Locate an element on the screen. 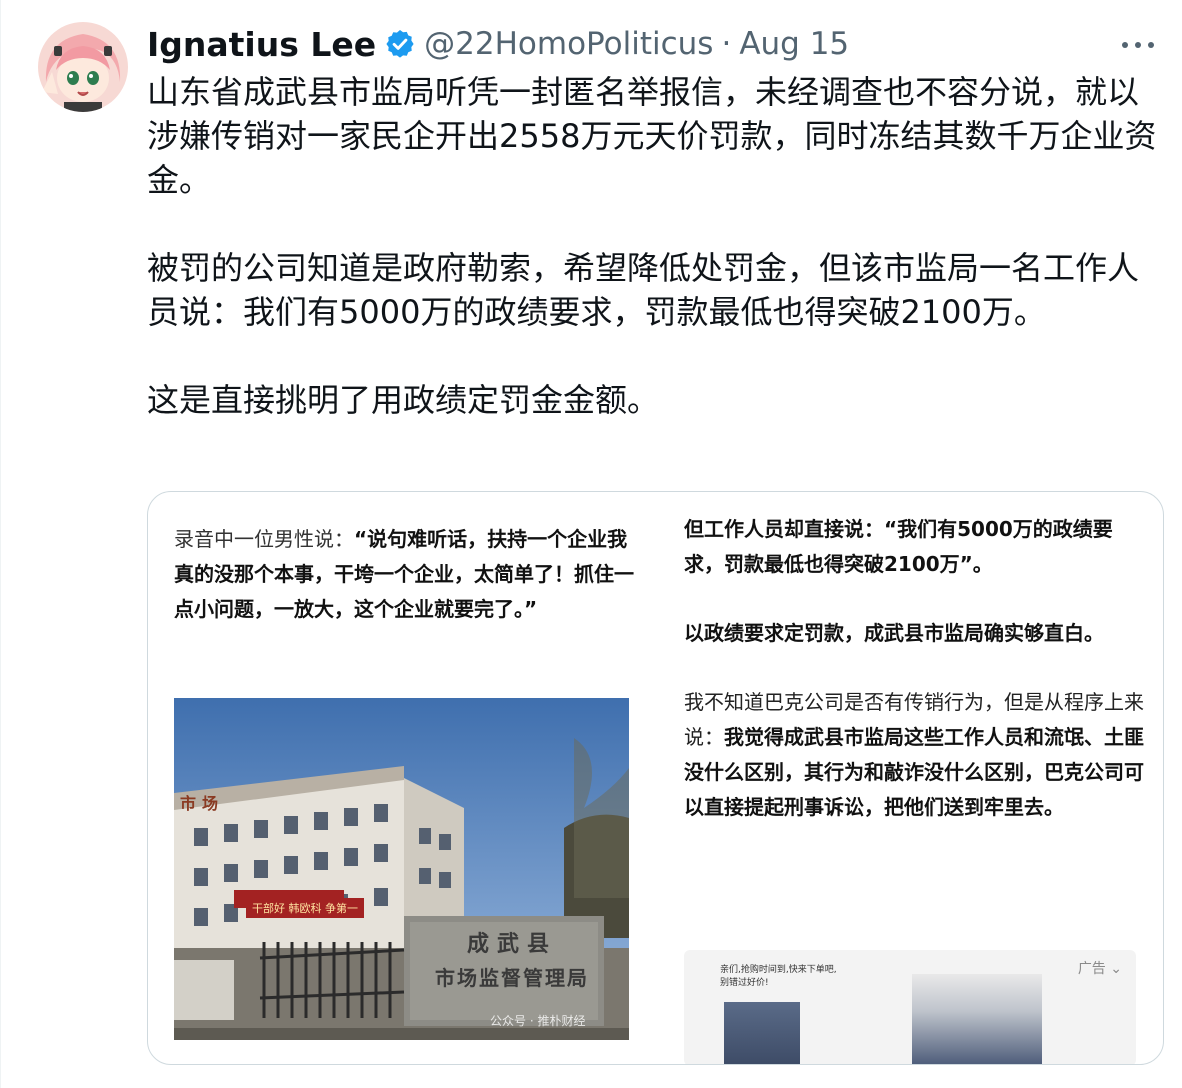 The image size is (1182, 1088). article-paragraph: 以政绩要求定罚款，成武县市监局确实够直白。 is located at coordinates (914, 633).